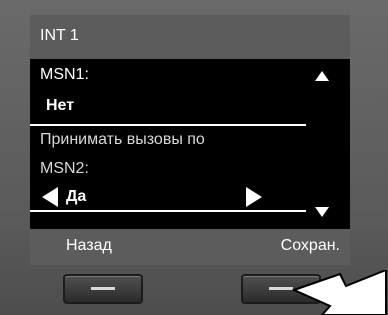  Describe the element at coordinates (122, 139) in the screenshot. I see `receive-calls-label: Принимать вызовы по` at that location.